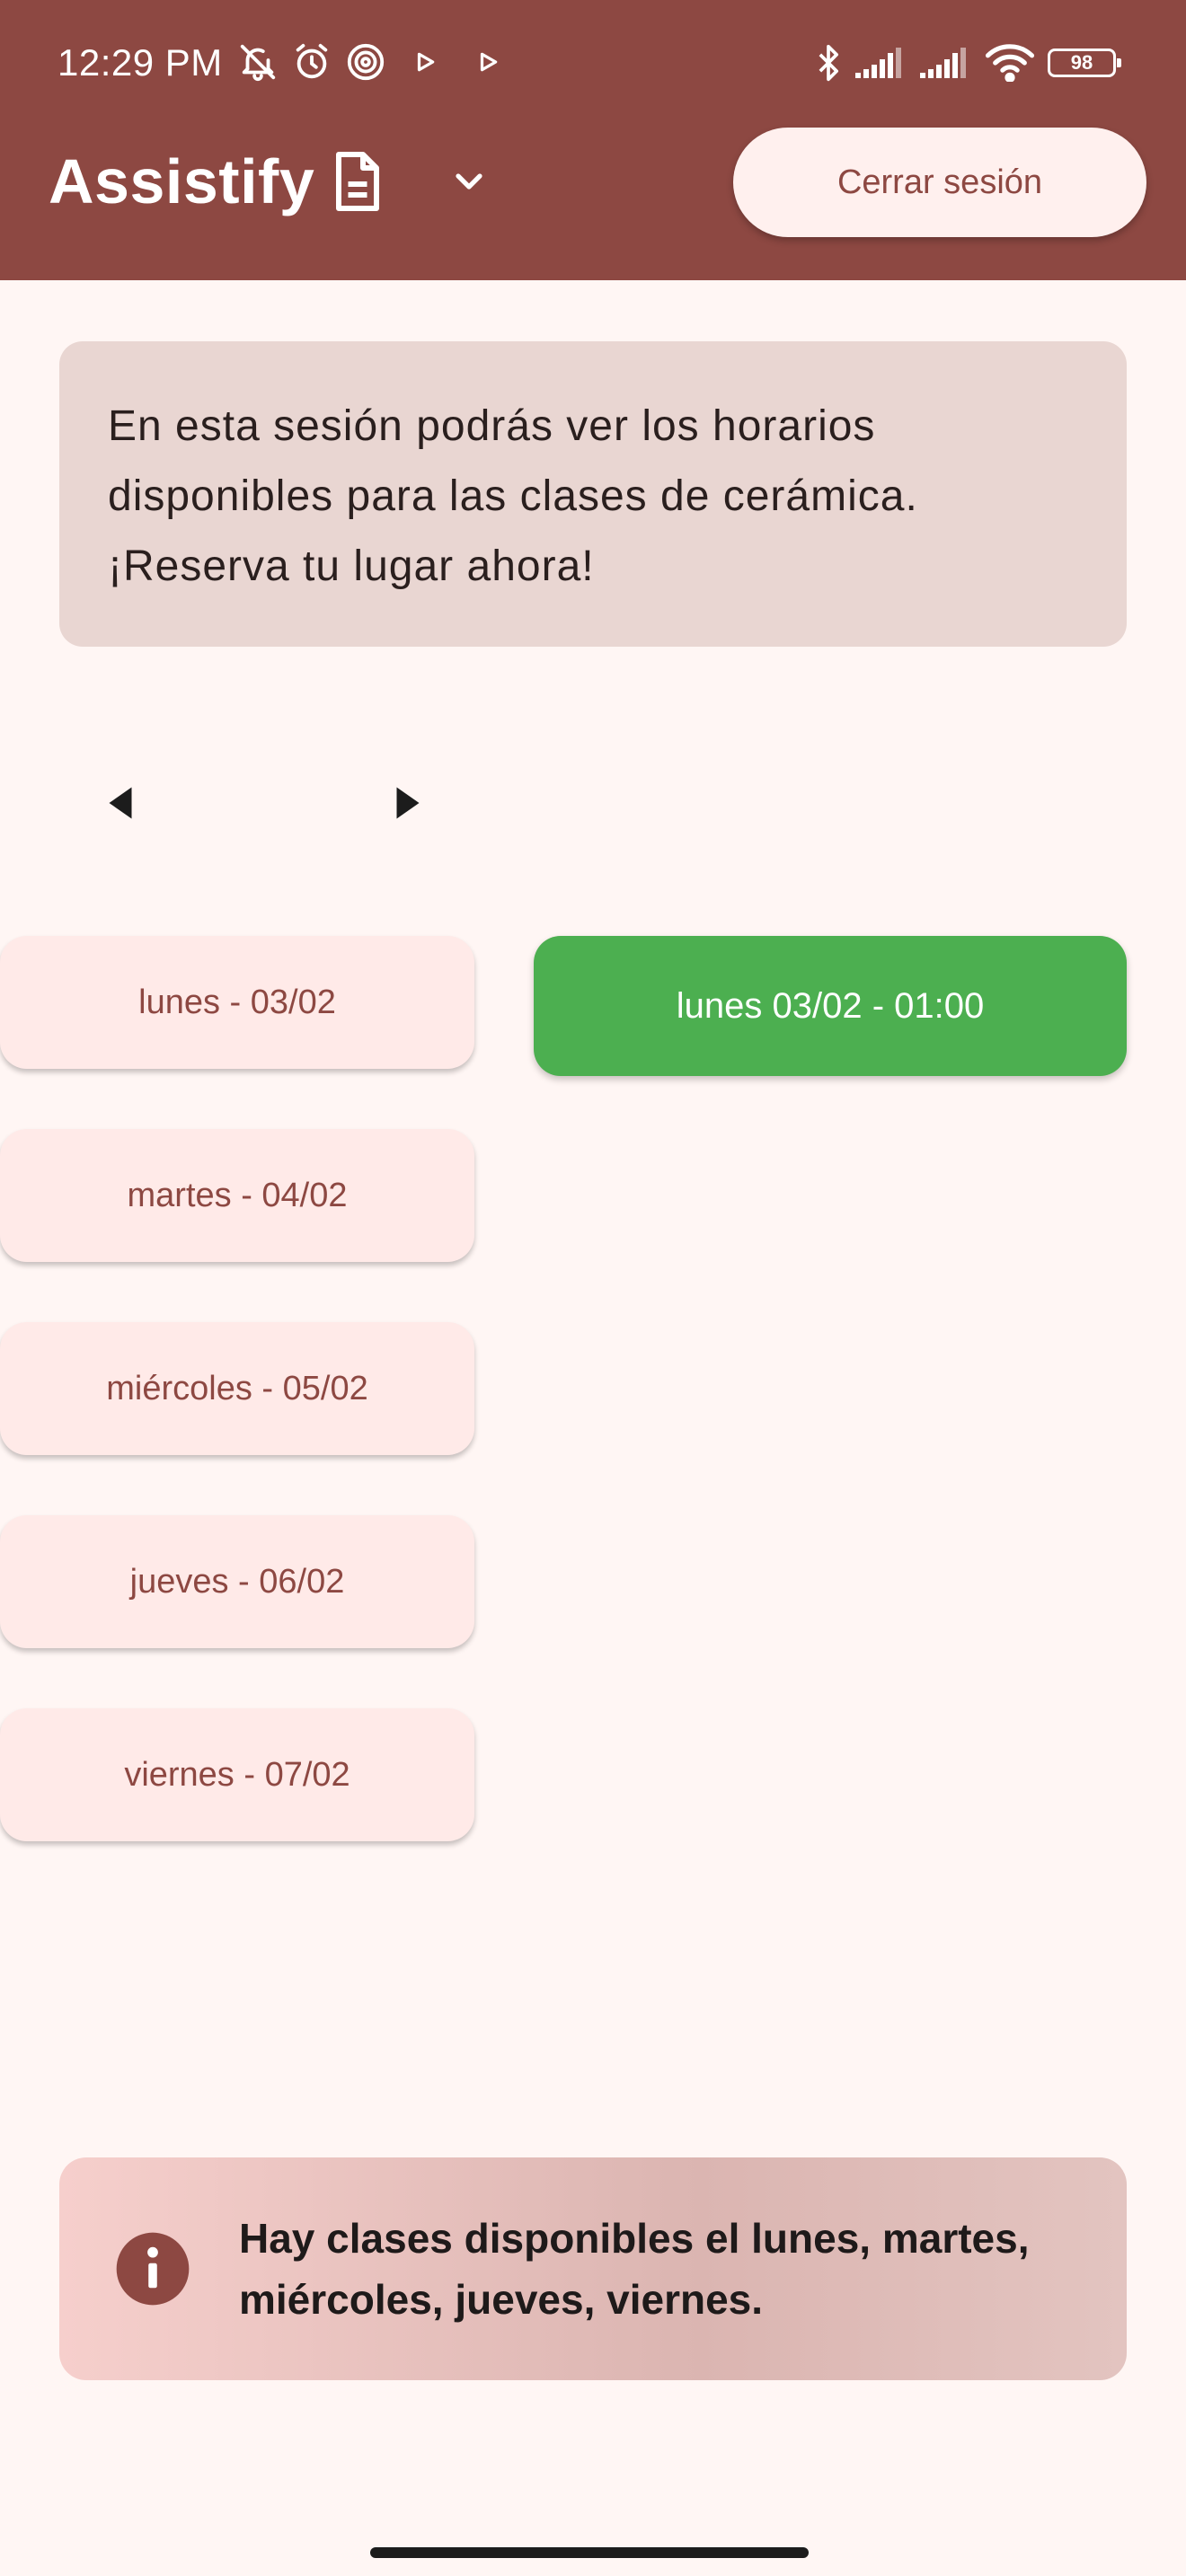 The height and width of the screenshot is (2576, 1186). What do you see at coordinates (140, 62) in the screenshot?
I see `status-time: 12:29 PM` at bounding box center [140, 62].